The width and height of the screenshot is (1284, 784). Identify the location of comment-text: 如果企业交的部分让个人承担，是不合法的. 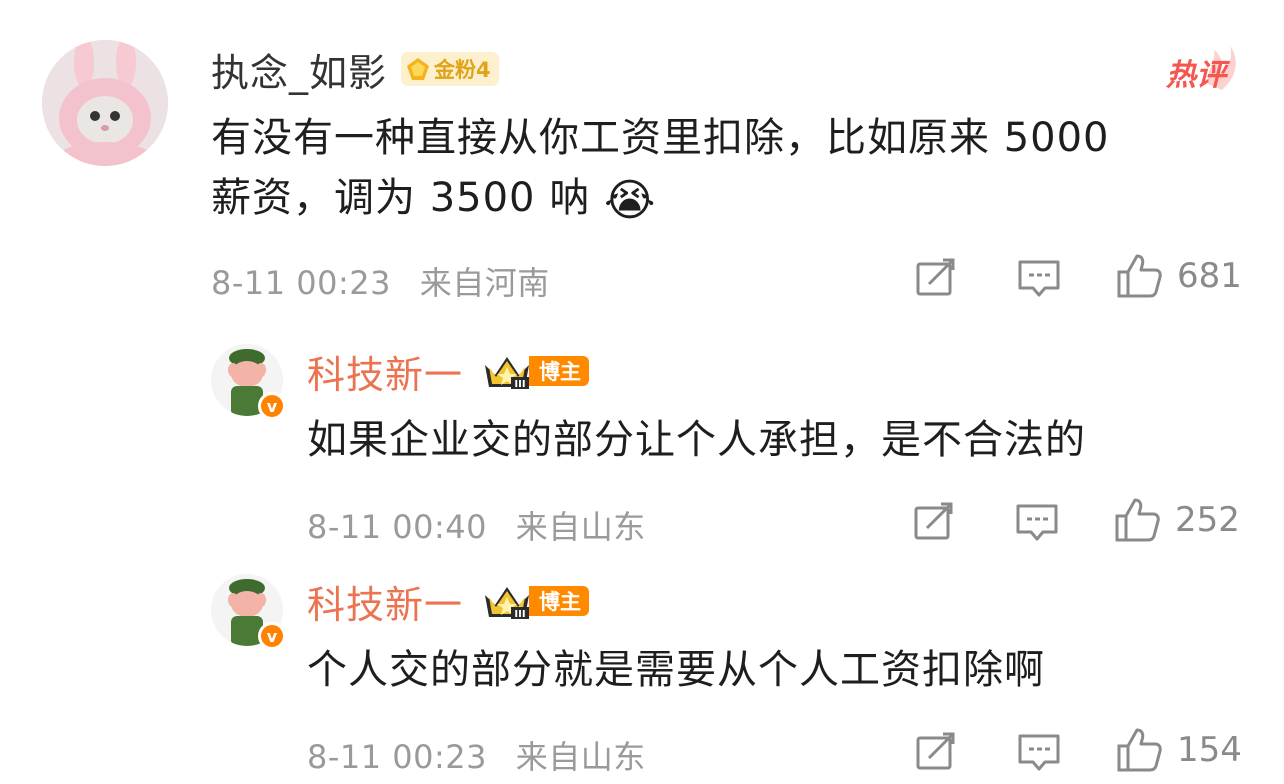
(696, 440).